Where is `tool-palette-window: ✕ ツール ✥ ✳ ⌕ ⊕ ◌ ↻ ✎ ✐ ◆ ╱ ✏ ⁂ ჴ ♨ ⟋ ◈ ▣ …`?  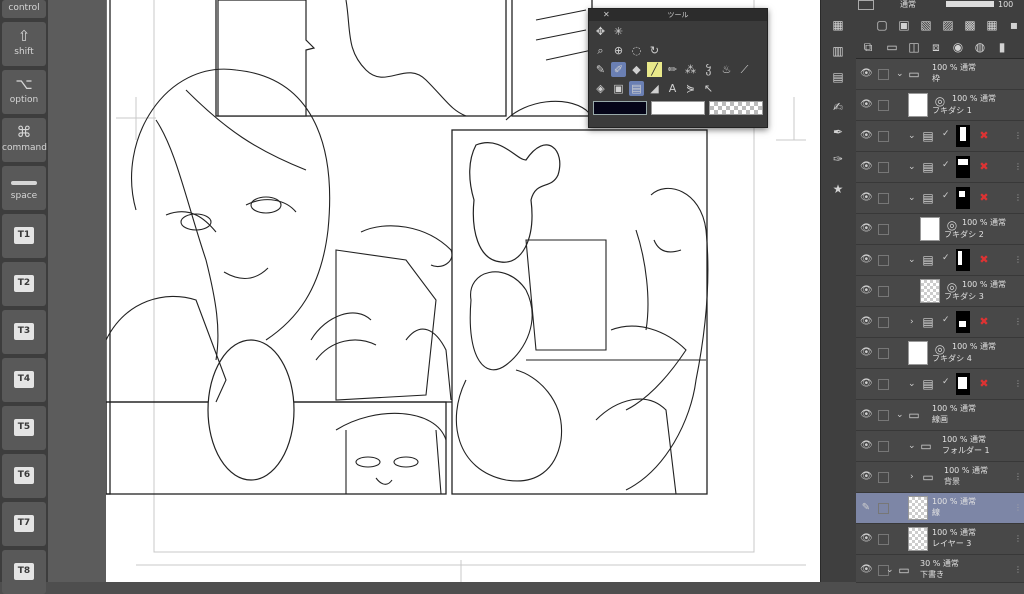 tool-palette-window: ✕ ツール ✥ ✳ ⌕ ⊕ ◌ ↻ ✎ ✐ ◆ ╱ ✏ ⁂ ჴ ♨ ⟋ ◈ ▣ … is located at coordinates (678, 68).